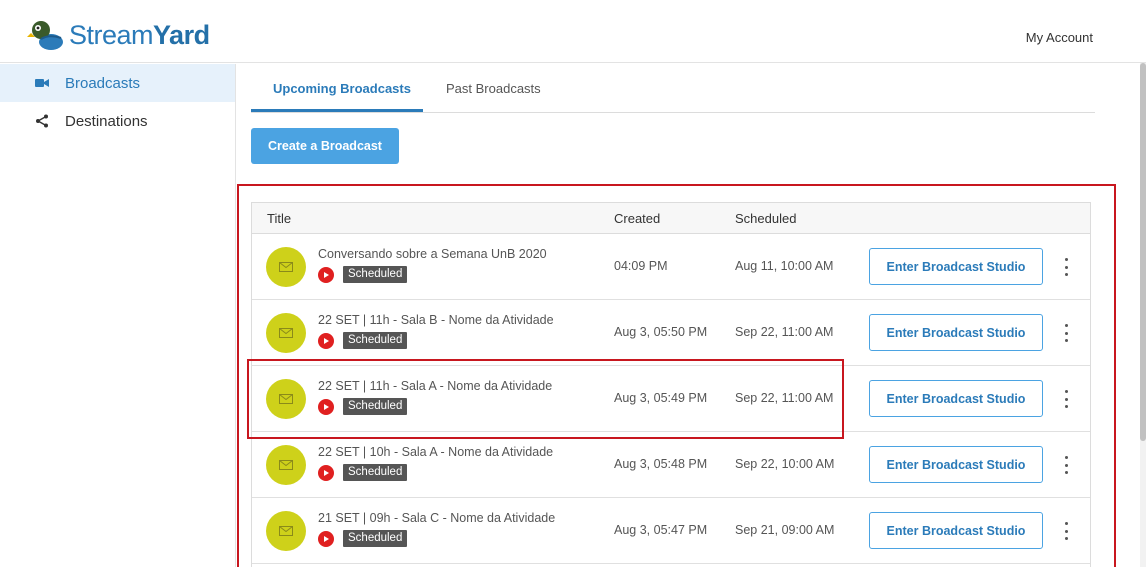 This screenshot has width=1146, height=567. What do you see at coordinates (337, 110) in the screenshot?
I see `active-tab-indicator` at bounding box center [337, 110].